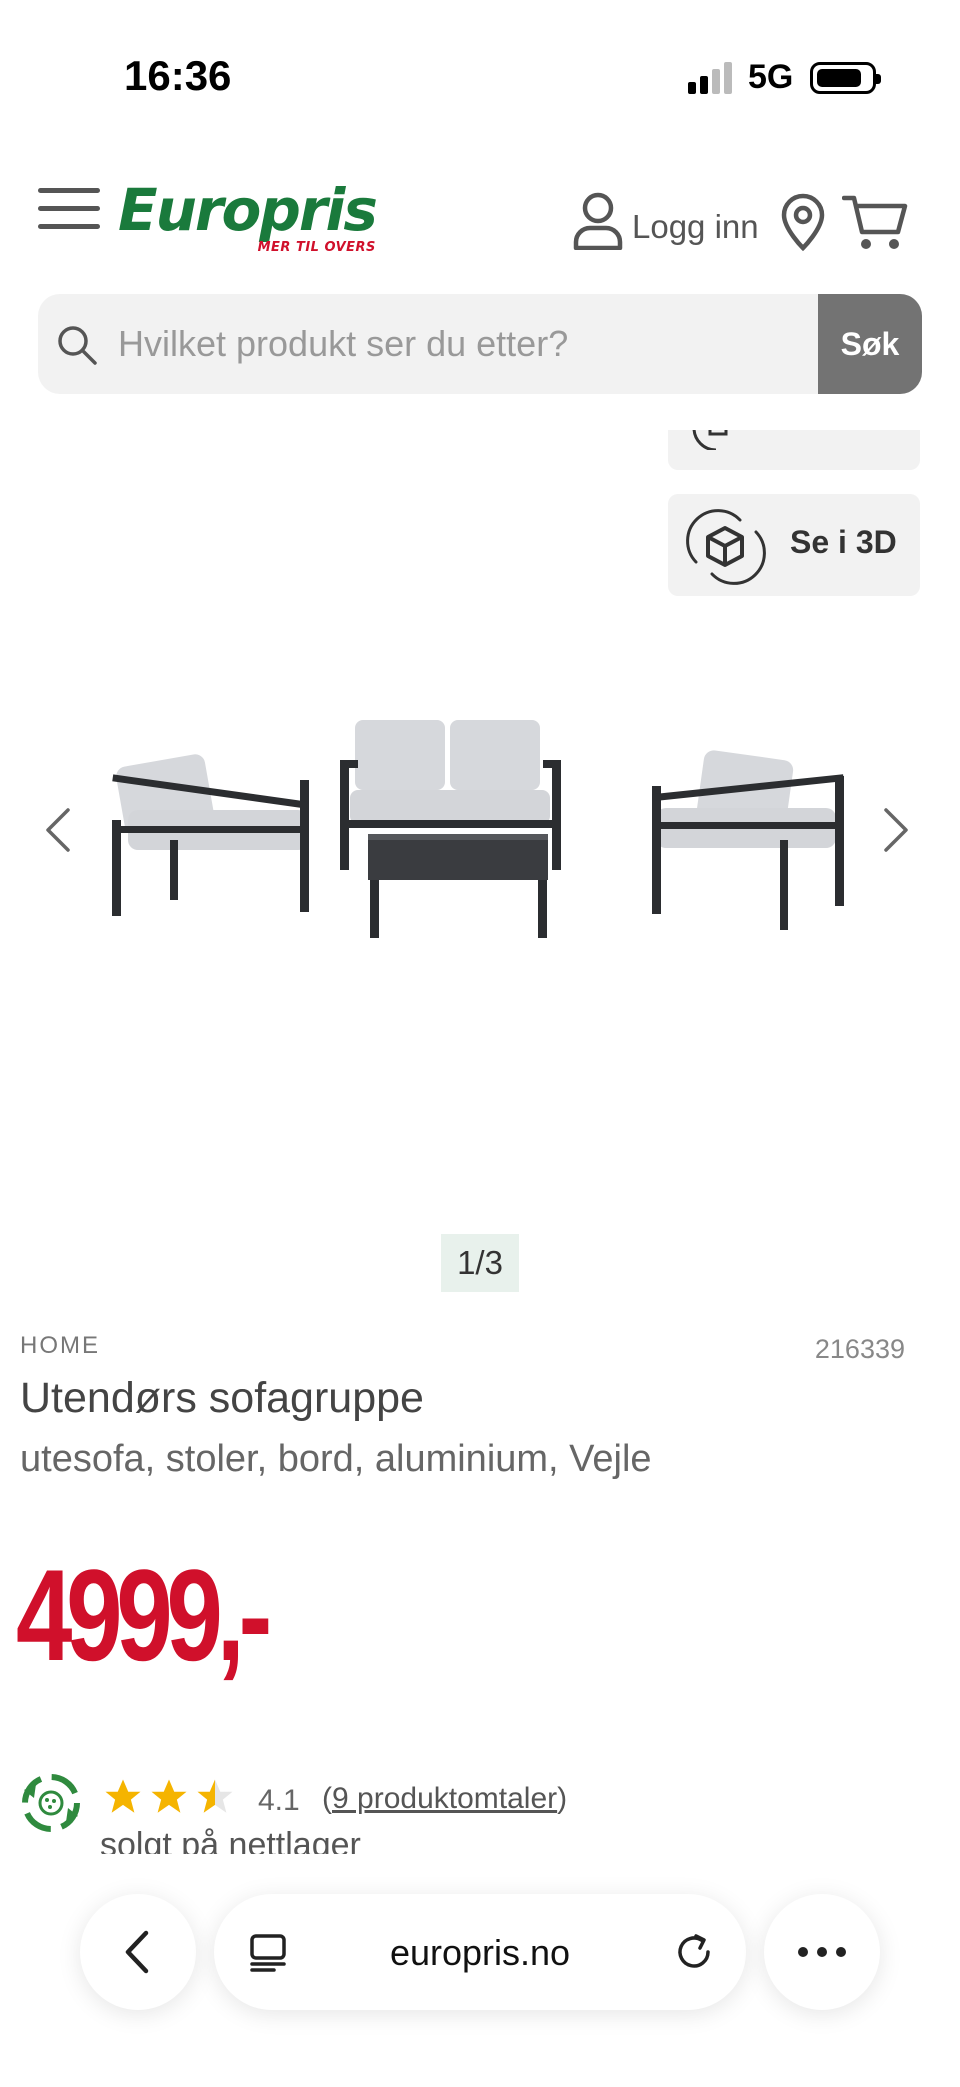 The image size is (960, 2087). What do you see at coordinates (144, 1615) in the screenshot?
I see `product-price: 4999,-` at bounding box center [144, 1615].